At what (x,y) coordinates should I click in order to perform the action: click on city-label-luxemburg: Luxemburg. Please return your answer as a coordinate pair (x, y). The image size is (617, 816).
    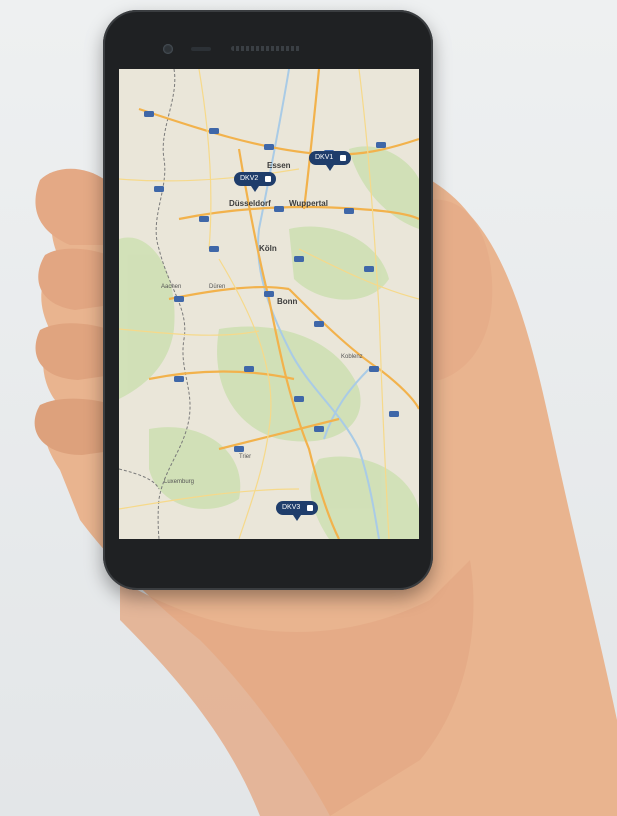
    Looking at the image, I should click on (179, 482).